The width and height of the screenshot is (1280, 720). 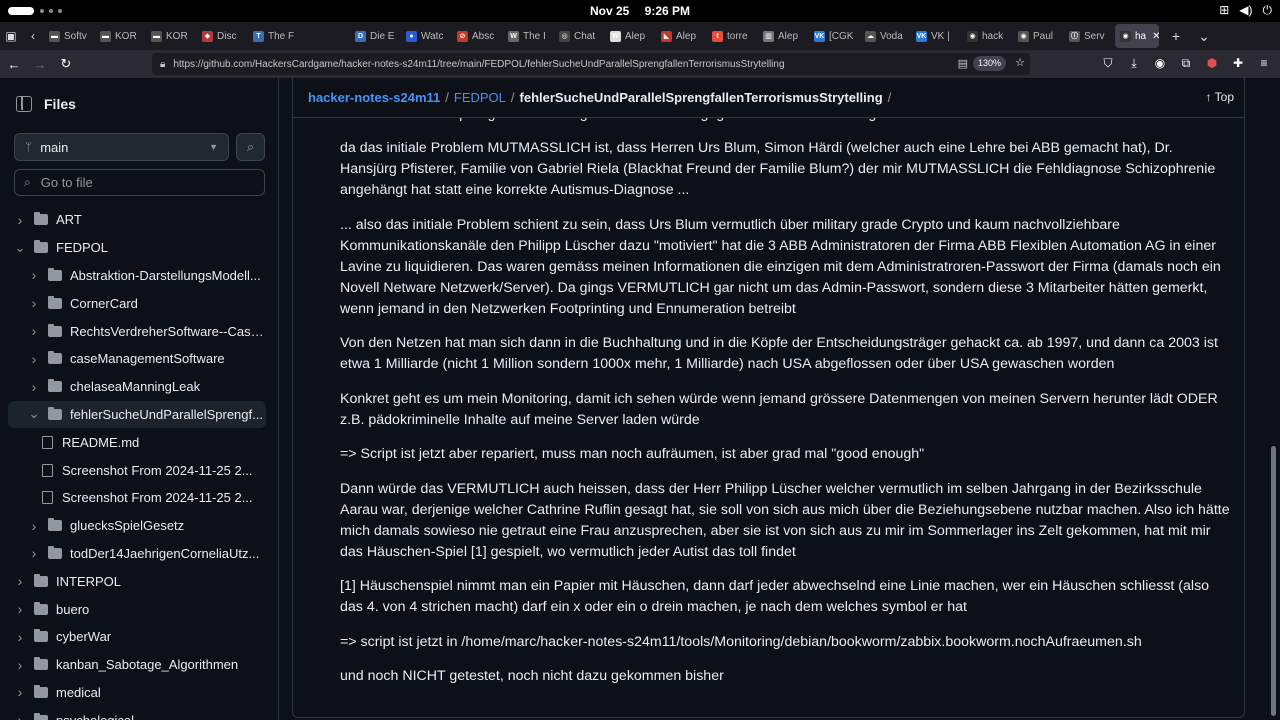 What do you see at coordinates (1176, 36) in the screenshot?
I see `new-tab-icon: +` at bounding box center [1176, 36].